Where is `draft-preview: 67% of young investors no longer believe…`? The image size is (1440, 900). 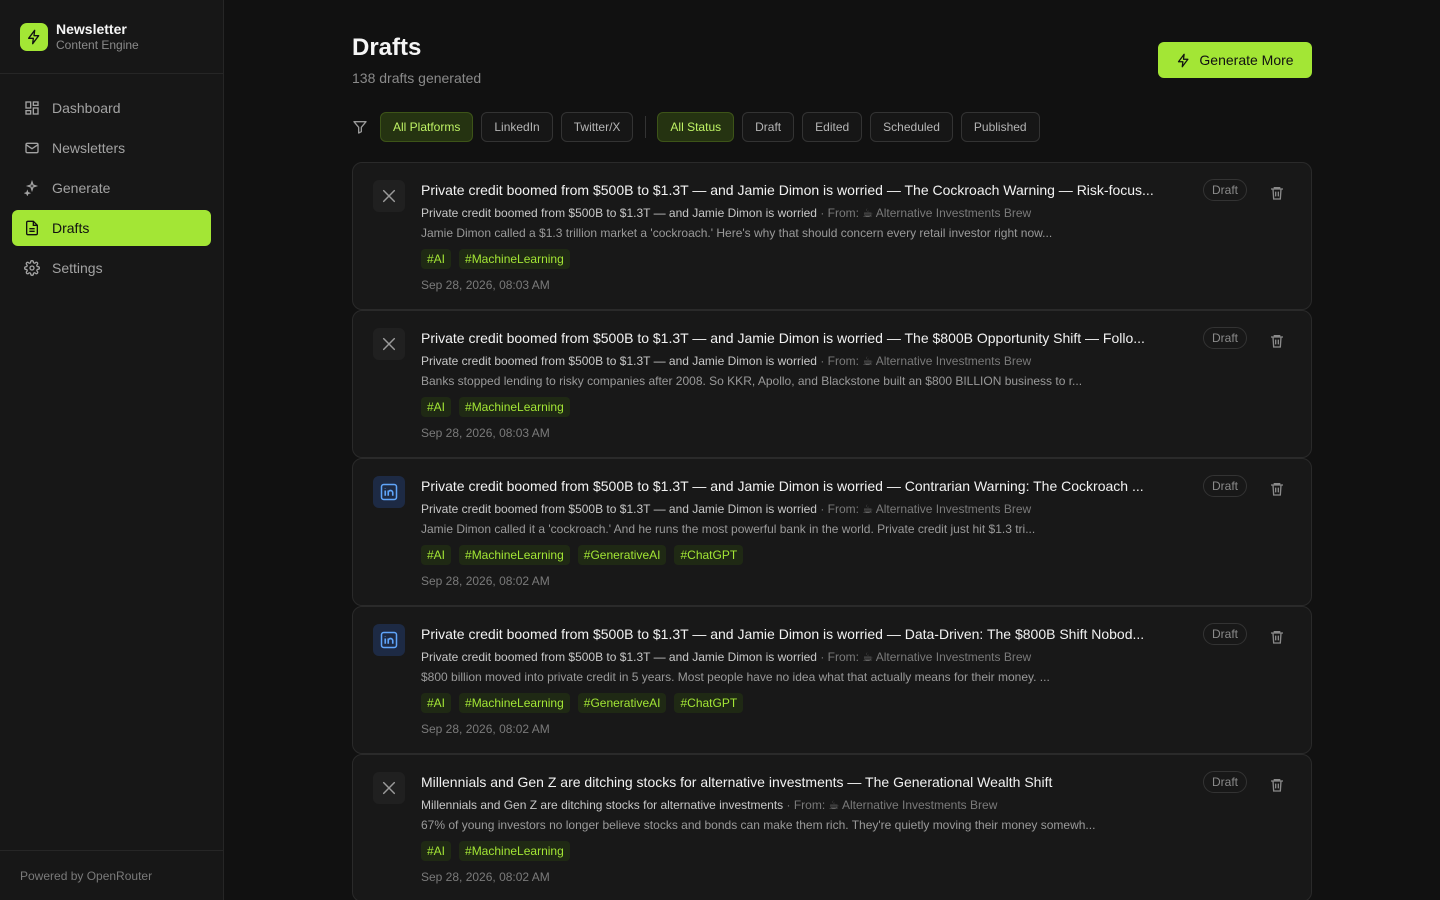 draft-preview: 67% of young investors no longer believe… is located at coordinates (758, 825).